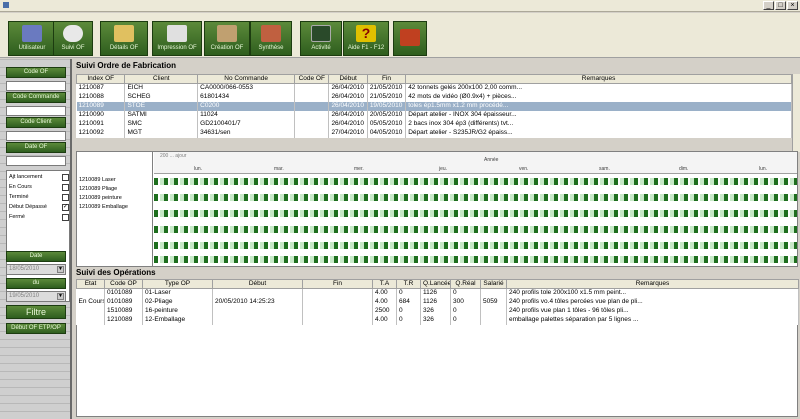 The height and width of the screenshot is (419, 800). I want to click on details-of-button: Détails OF, so click(124, 38).